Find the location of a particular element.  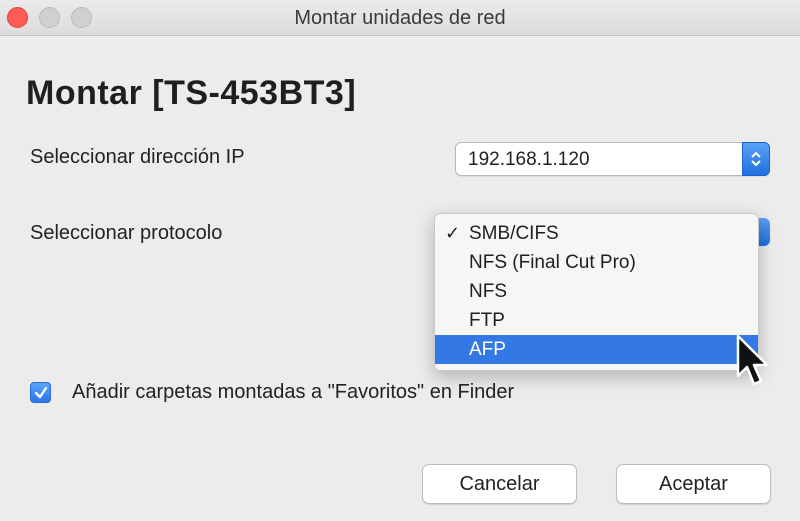

protocol-option-afp: AFP is located at coordinates (596, 349).